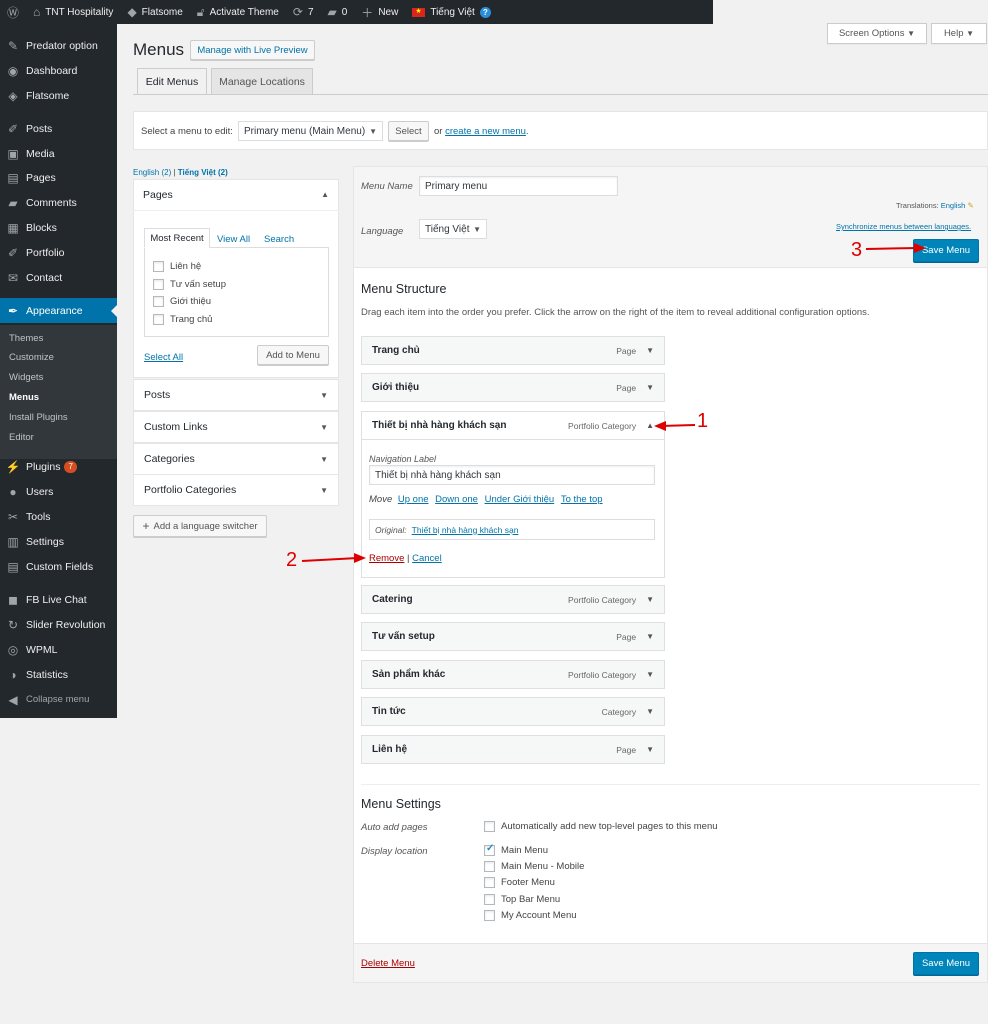 Image resolution: width=988 pixels, height=1024 pixels. Describe the element at coordinates (513, 636) in the screenshot. I see `menu-item-tu-van: Tư vấn setup Page ▼` at that location.